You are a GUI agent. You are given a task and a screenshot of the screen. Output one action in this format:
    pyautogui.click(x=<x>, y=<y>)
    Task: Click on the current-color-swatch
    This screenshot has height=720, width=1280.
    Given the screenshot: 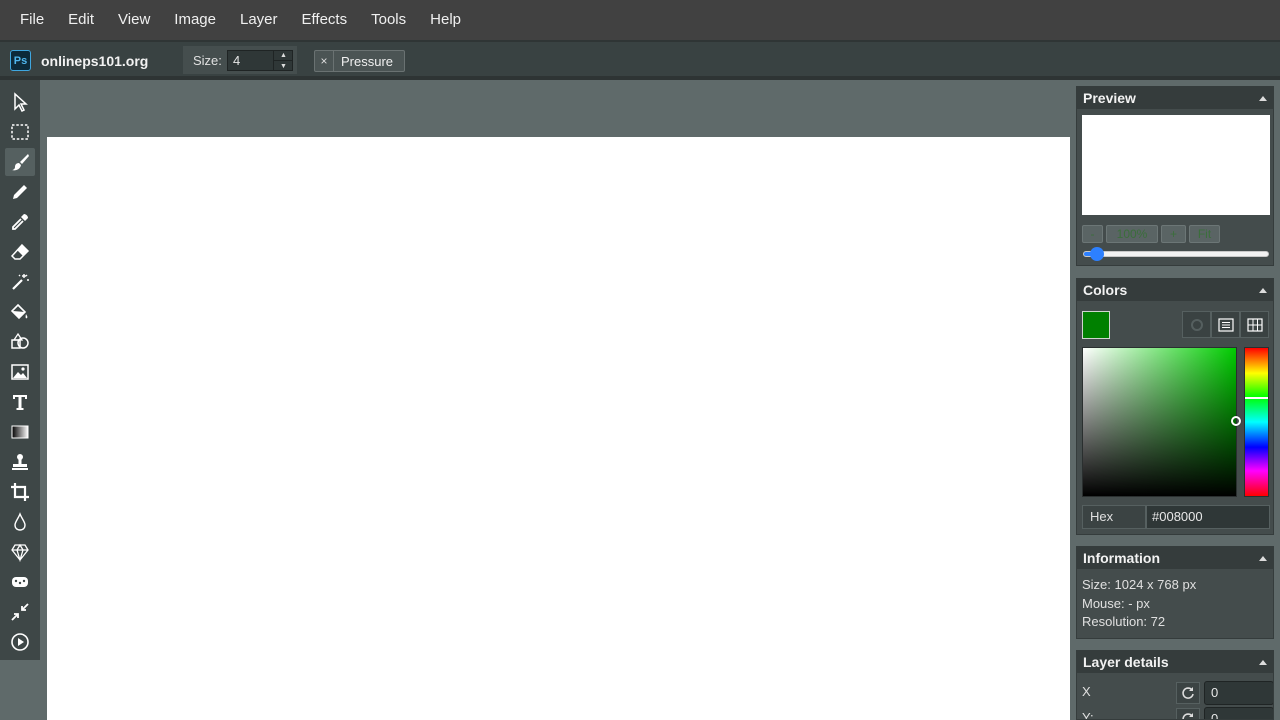 What is the action you would take?
    pyautogui.click(x=1096, y=325)
    